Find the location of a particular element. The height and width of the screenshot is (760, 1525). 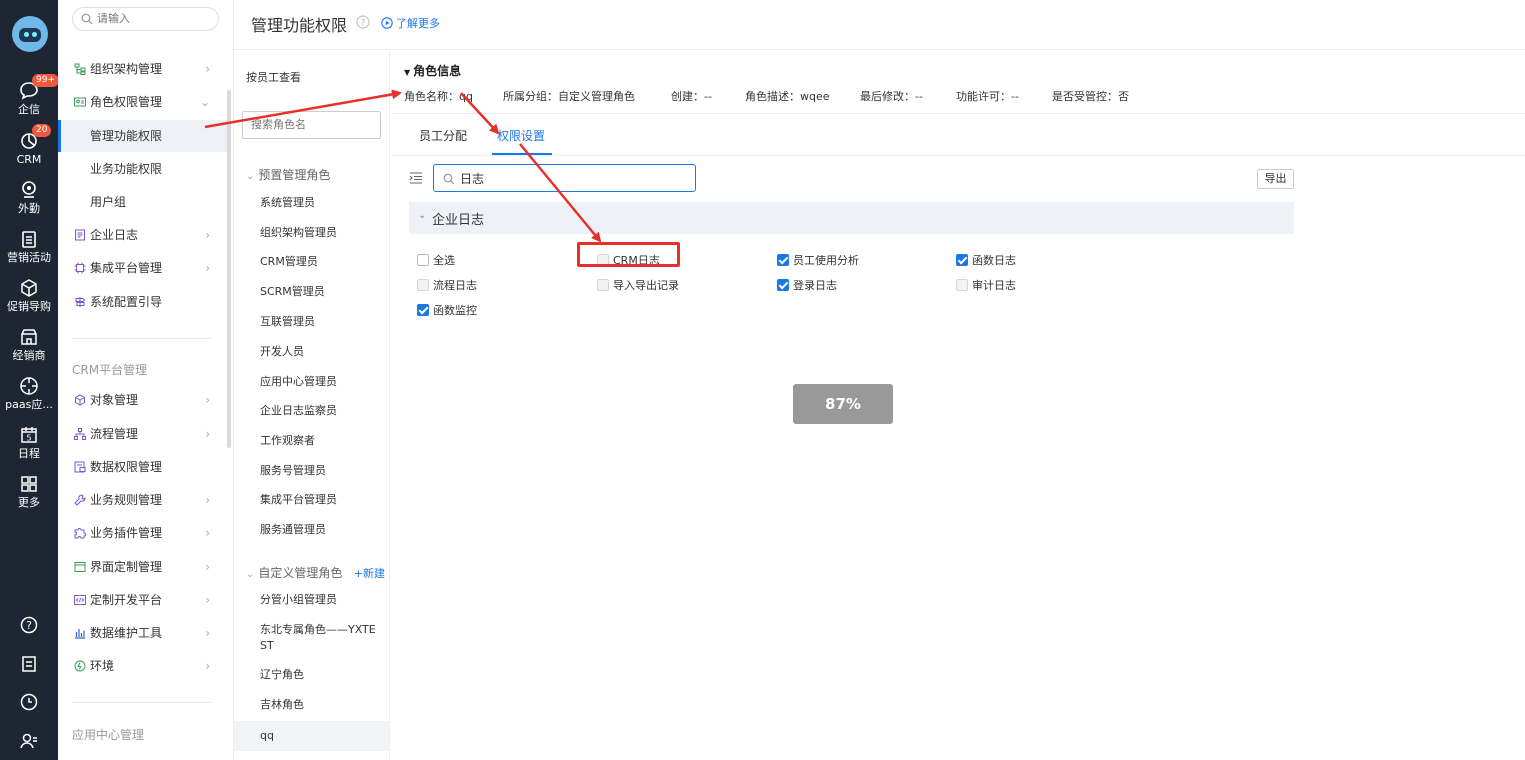

history-button is located at coordinates (29, 703).